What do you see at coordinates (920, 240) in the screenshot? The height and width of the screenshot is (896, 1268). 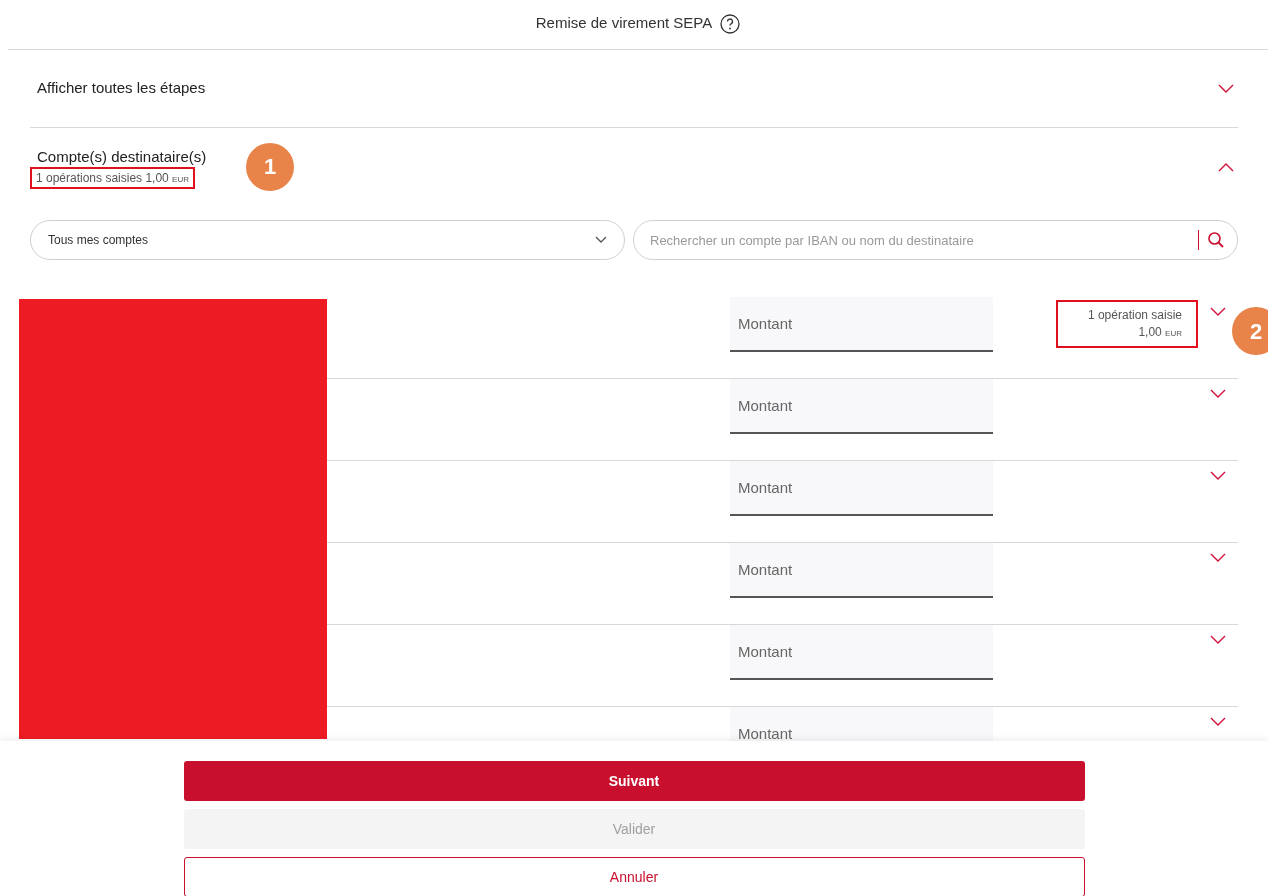 I see `search-field: Rechercher un compte par IBAN ou nom du destinataire` at bounding box center [920, 240].